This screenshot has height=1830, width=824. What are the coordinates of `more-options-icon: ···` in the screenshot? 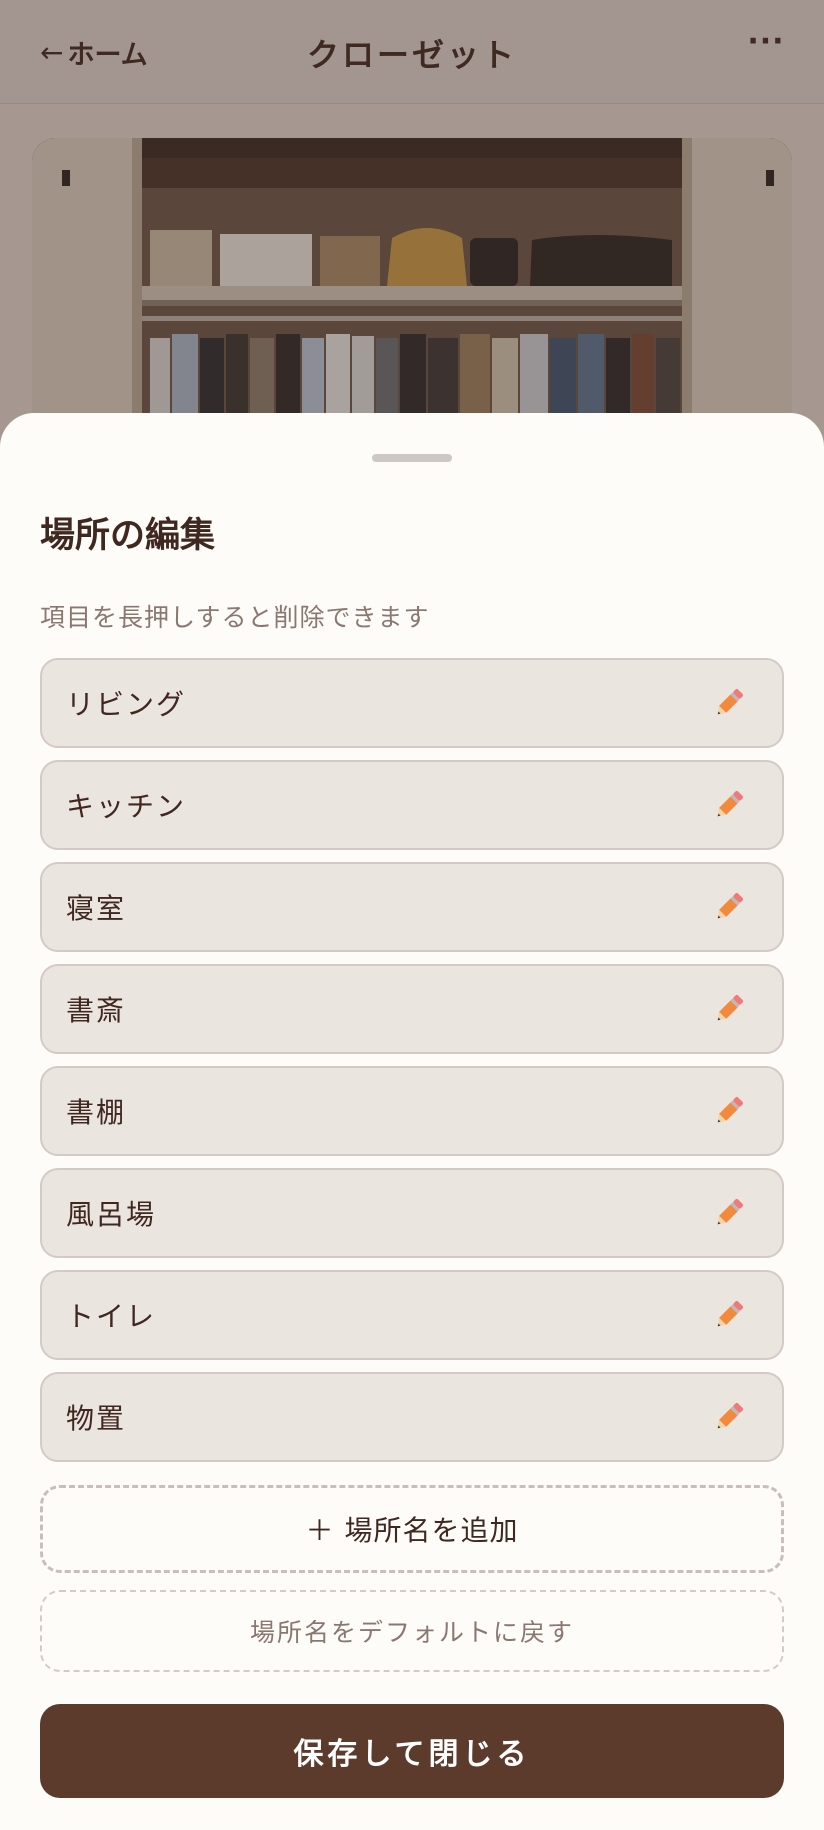 It's located at (766, 44).